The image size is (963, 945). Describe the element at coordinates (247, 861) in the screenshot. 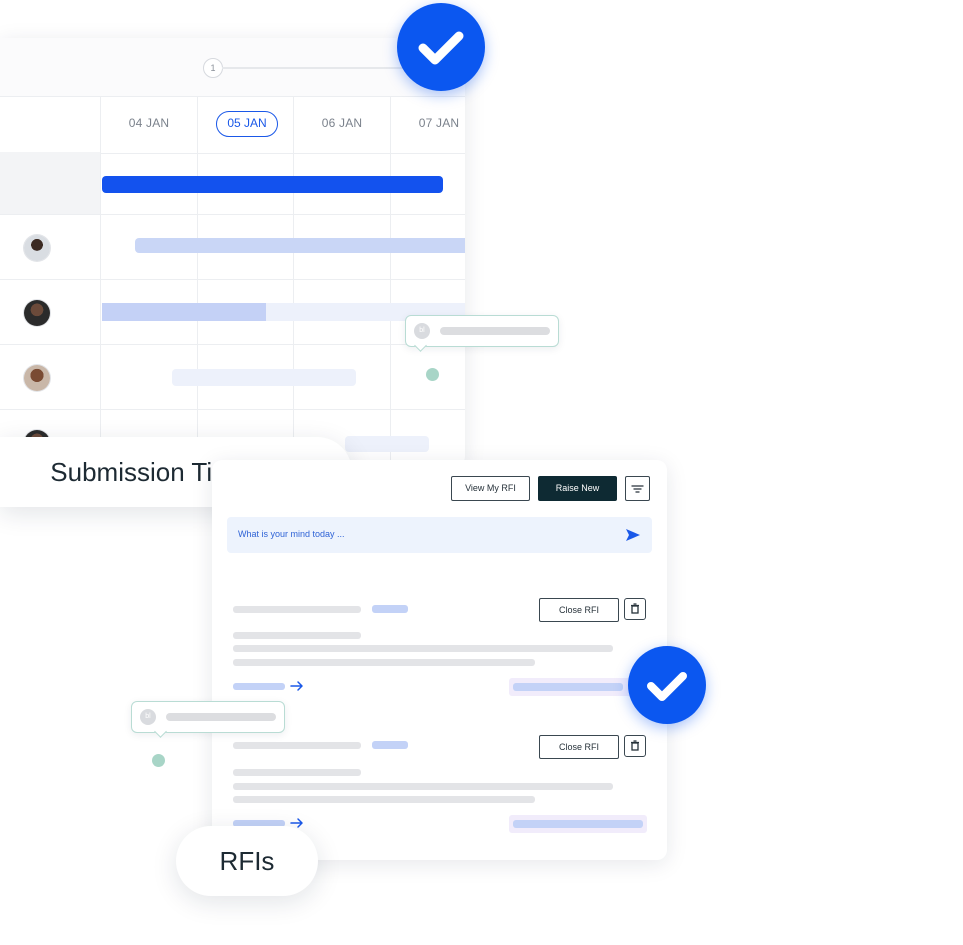

I see `rfis-label: RFIs` at that location.